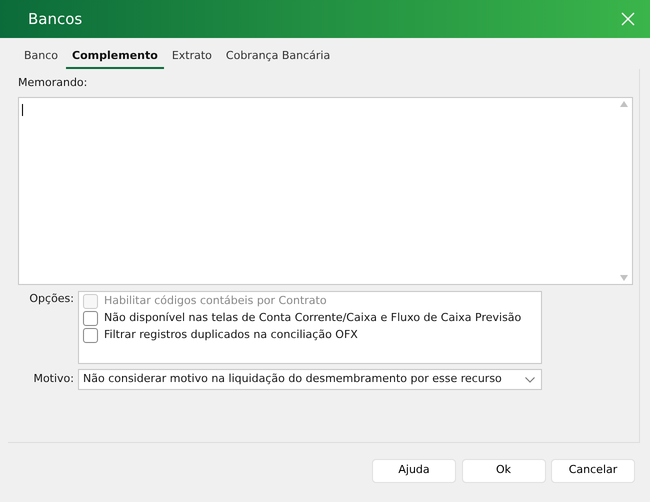 This screenshot has height=502, width=650. I want to click on tab: Cobrança Bancária, so click(278, 58).